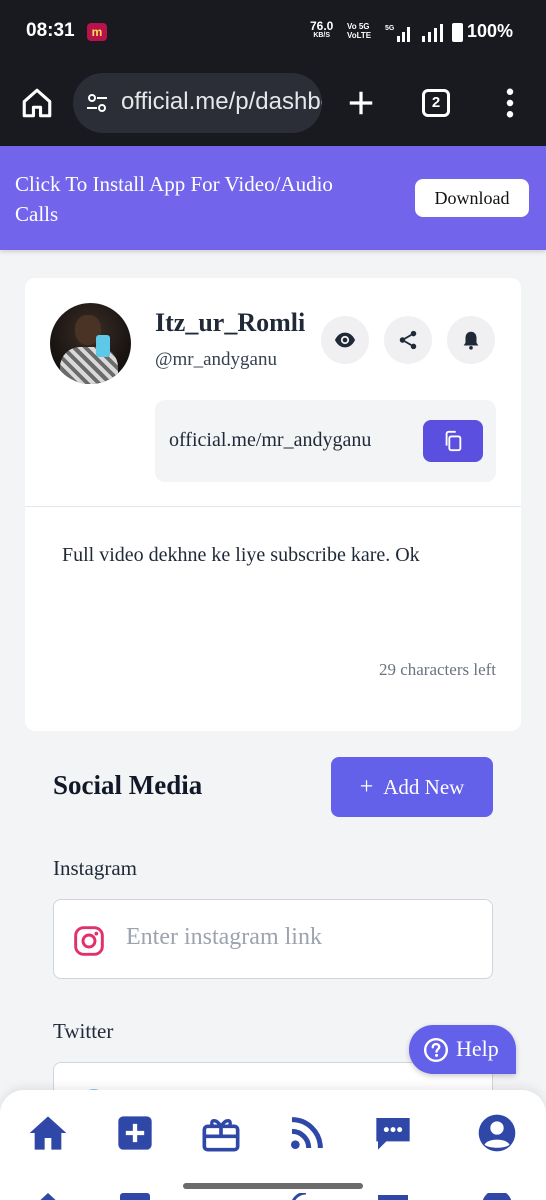 The height and width of the screenshot is (1200, 546). I want to click on instagram-input: Enter instagram link, so click(273, 939).